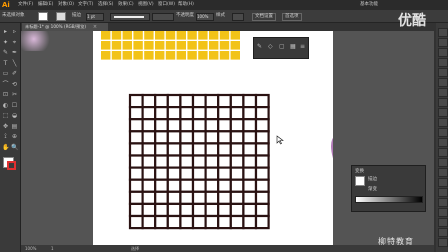 The width and height of the screenshot is (448, 252). What do you see at coordinates (14, 126) in the screenshot?
I see `graph-tool-icon: ▤` at bounding box center [14, 126].